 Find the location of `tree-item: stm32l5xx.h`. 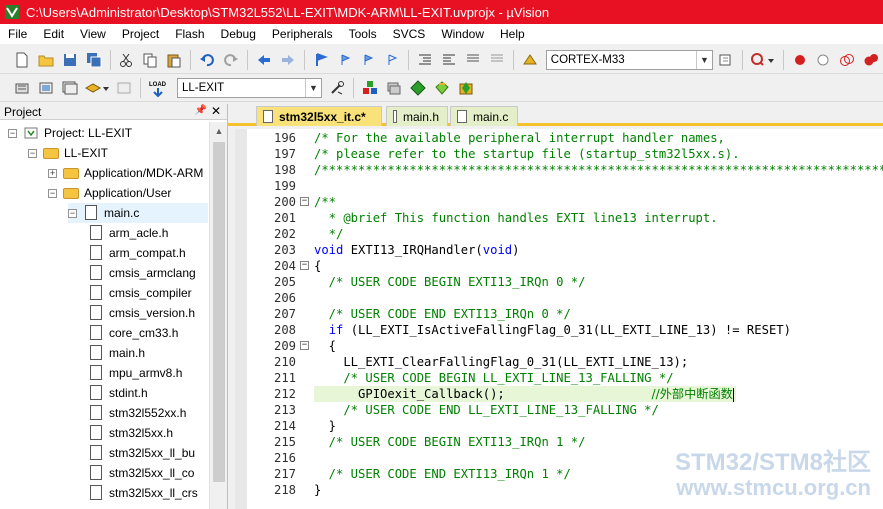

tree-item: stm32l5xx.h is located at coordinates (148, 433).